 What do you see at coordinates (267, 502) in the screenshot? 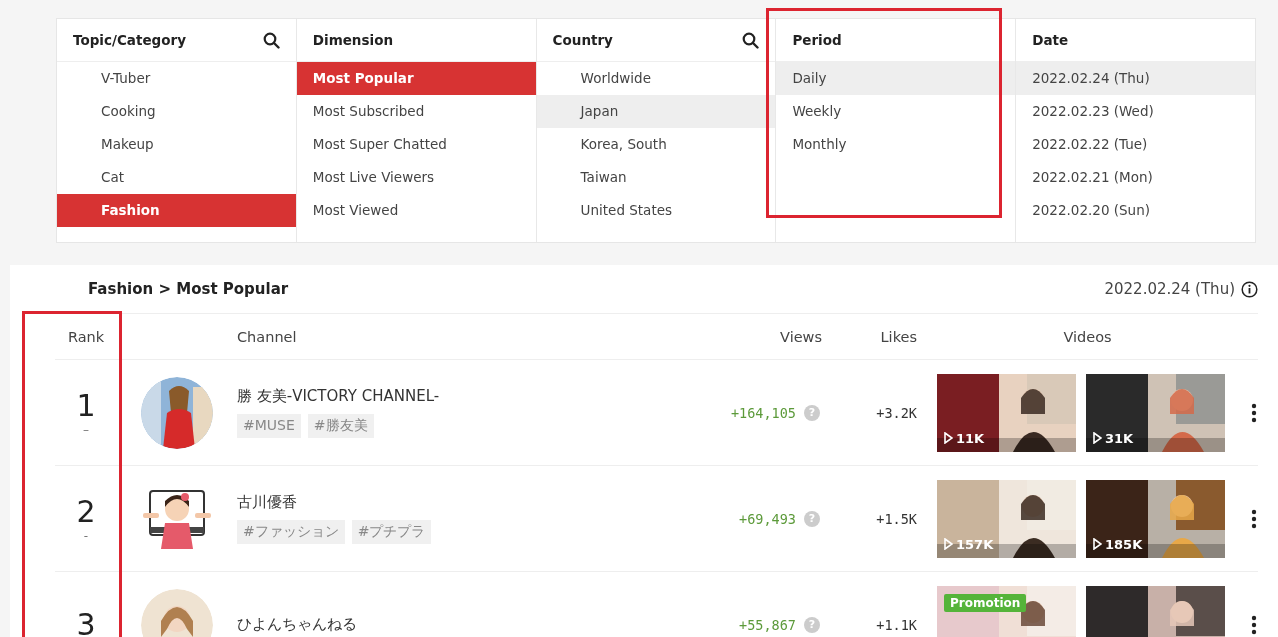
I see `channel-name: 古川優香` at bounding box center [267, 502].